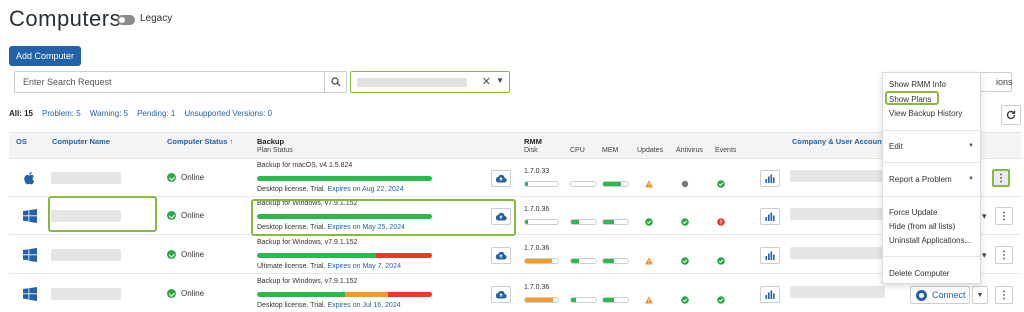 The width and height of the screenshot is (1024, 312). Describe the element at coordinates (500, 80) in the screenshot. I see `chevron-down-icon: ▼` at that location.